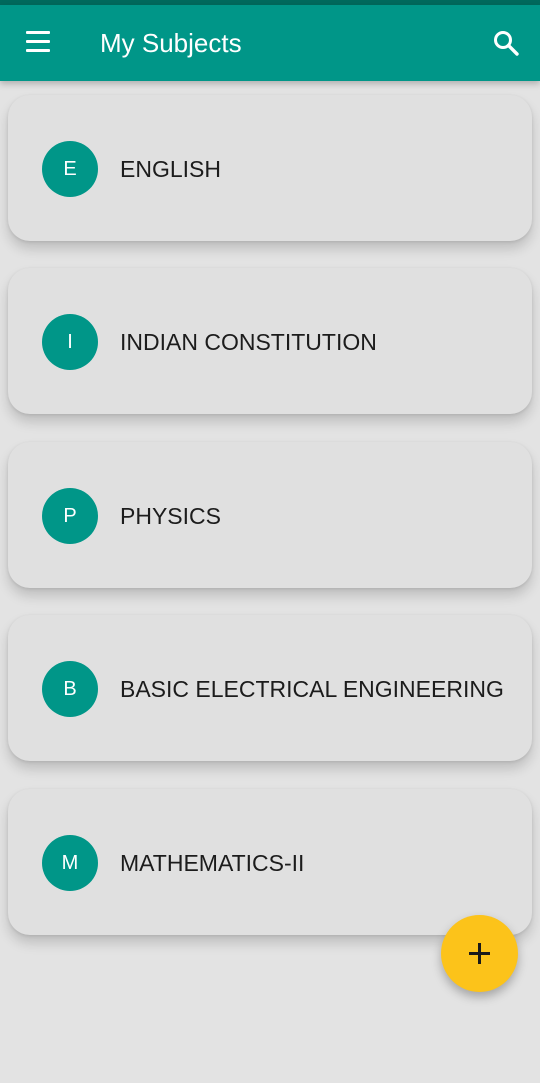 Image resolution: width=540 pixels, height=1083 pixels. I want to click on subject-card-english: E ENGLISH, so click(270, 168).